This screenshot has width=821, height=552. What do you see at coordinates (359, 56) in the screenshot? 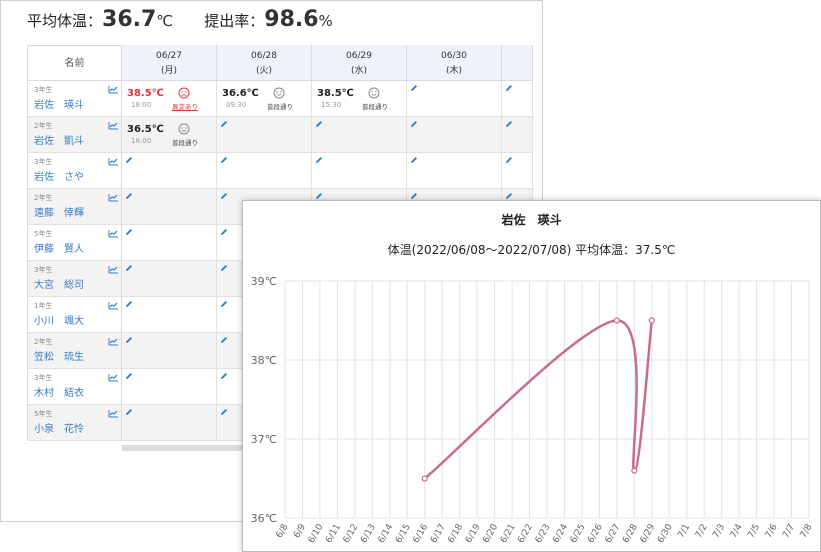
I see `date-label: 06/29` at bounding box center [359, 56].